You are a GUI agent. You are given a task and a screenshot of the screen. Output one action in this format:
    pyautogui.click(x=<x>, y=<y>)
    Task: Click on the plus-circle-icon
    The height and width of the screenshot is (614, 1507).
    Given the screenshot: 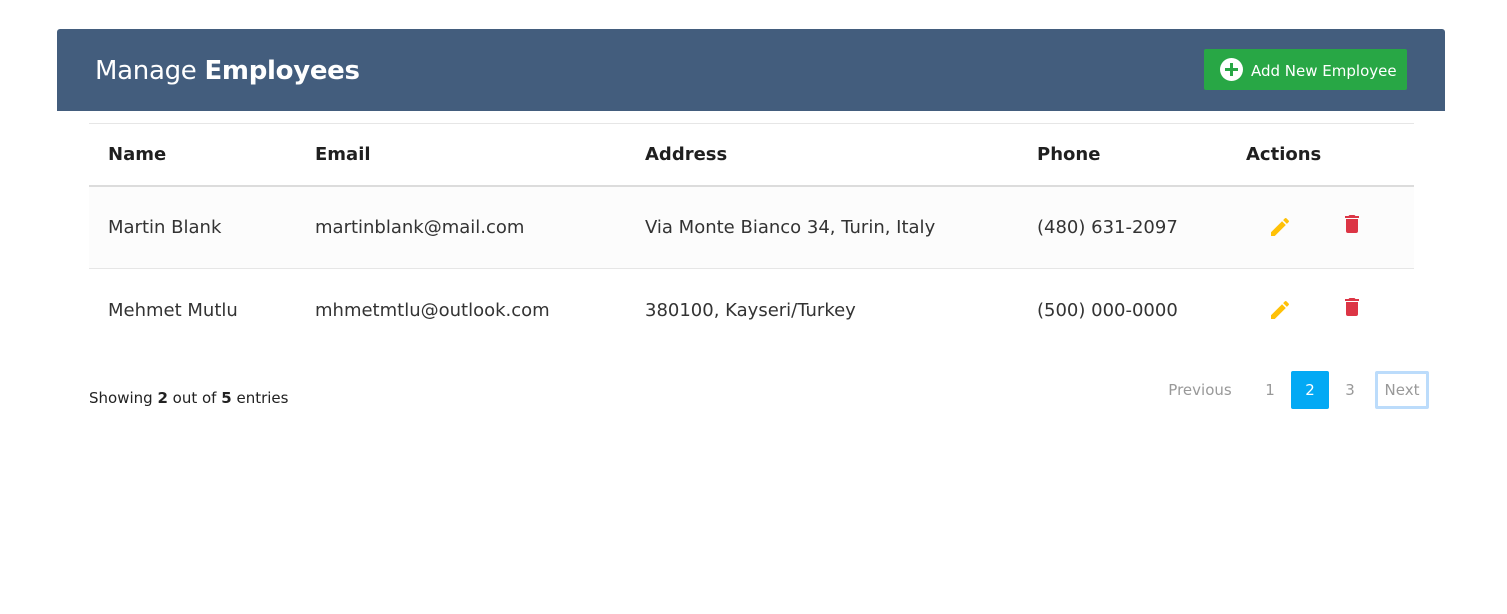 What is the action you would take?
    pyautogui.click(x=1231, y=69)
    